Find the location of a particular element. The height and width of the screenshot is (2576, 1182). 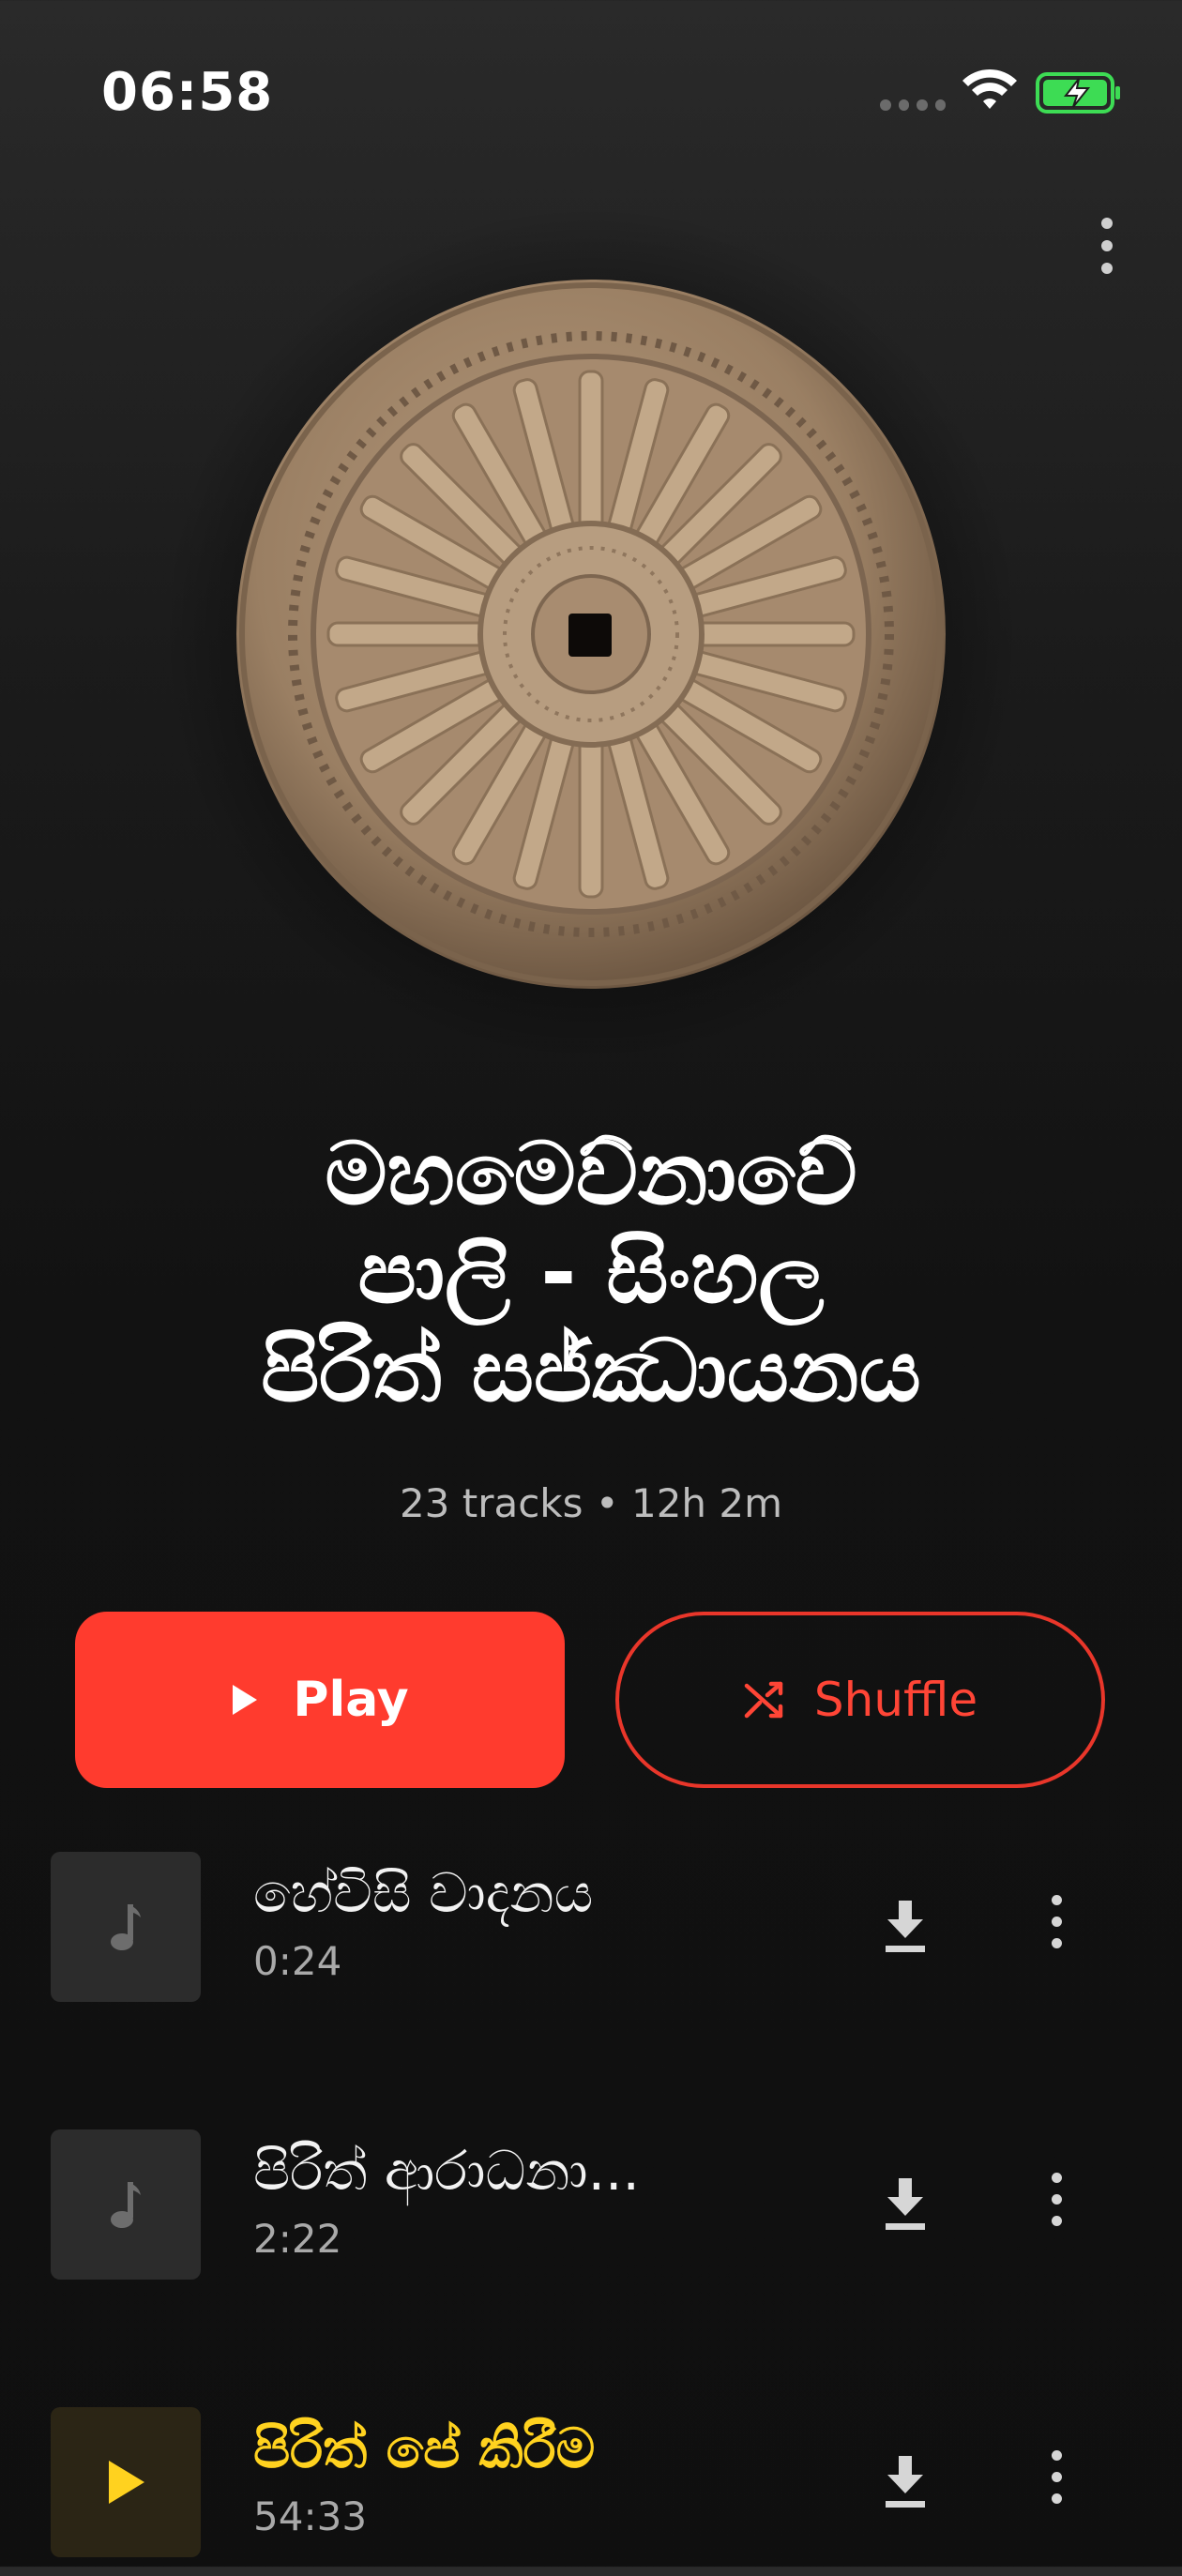

track-title: පිරිත් පේ කිරීම is located at coordinates (425, 2448).